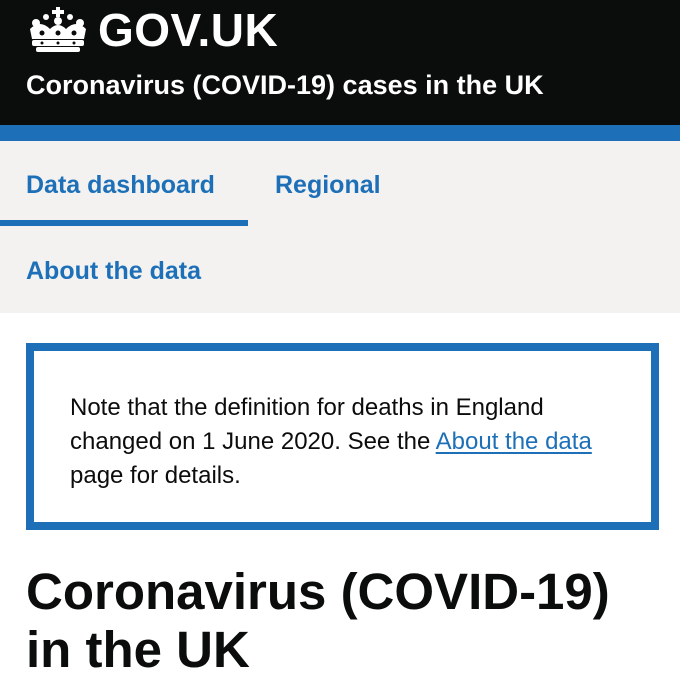  Describe the element at coordinates (120, 185) in the screenshot. I see `nav-item-data-dashboard: Data dashboard` at that location.